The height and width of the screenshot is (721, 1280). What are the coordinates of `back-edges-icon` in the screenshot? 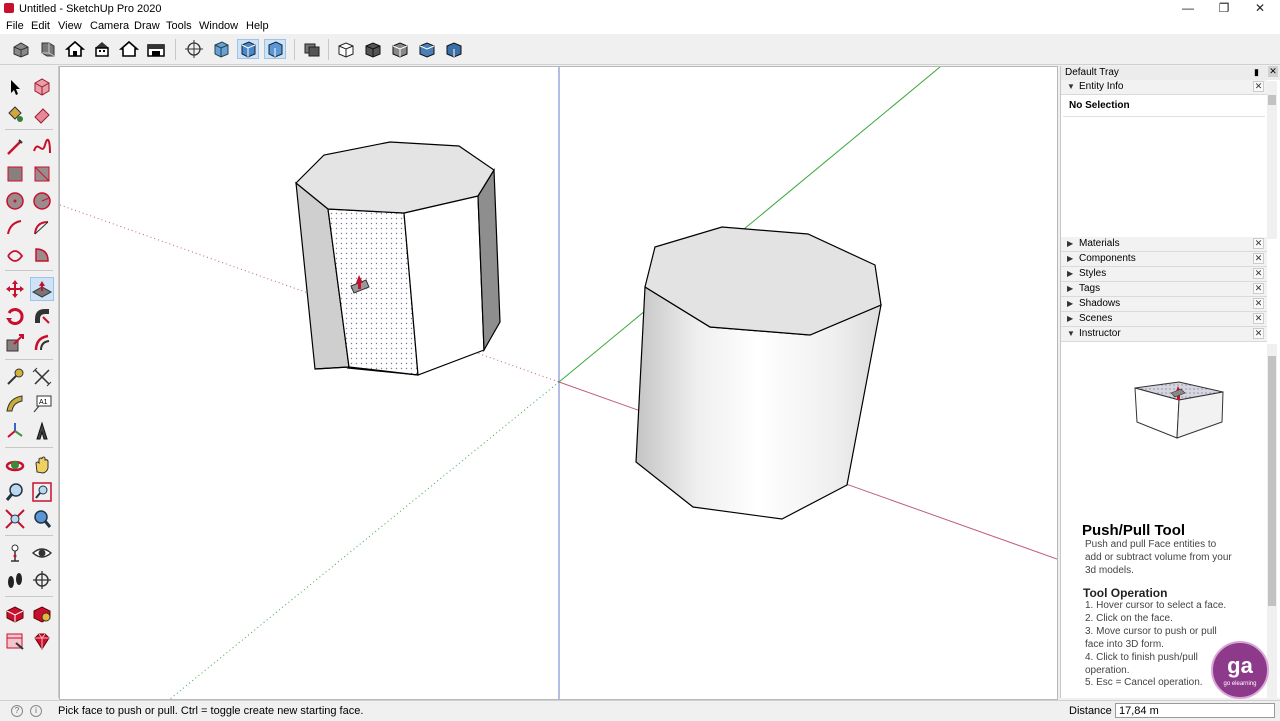 It's located at (221, 49).